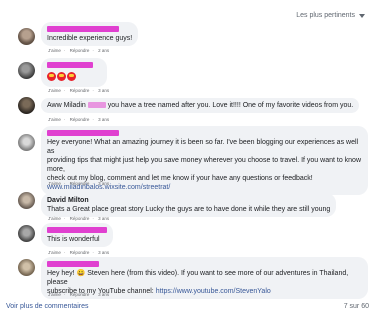 Image resolution: width=375 pixels, height=313 pixels. What do you see at coordinates (188, 200) in the screenshot?
I see `comment-author: David Milton` at bounding box center [188, 200].